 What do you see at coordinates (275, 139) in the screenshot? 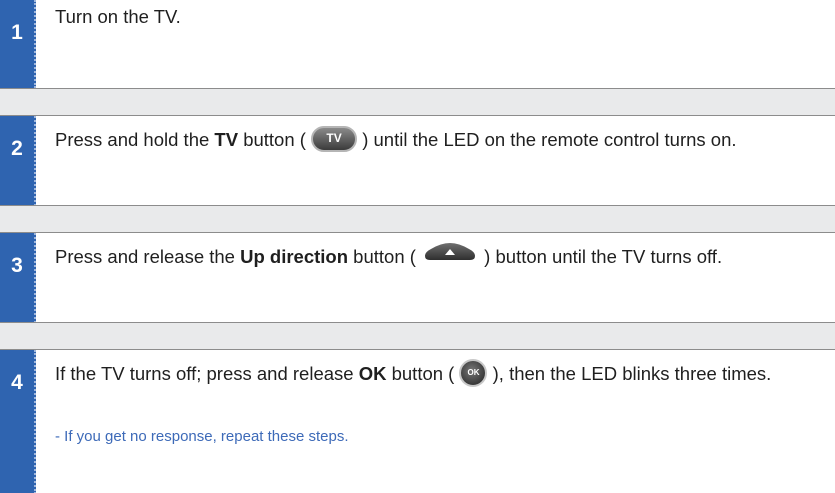
I see `step-2-text-mid: button (` at bounding box center [275, 139].